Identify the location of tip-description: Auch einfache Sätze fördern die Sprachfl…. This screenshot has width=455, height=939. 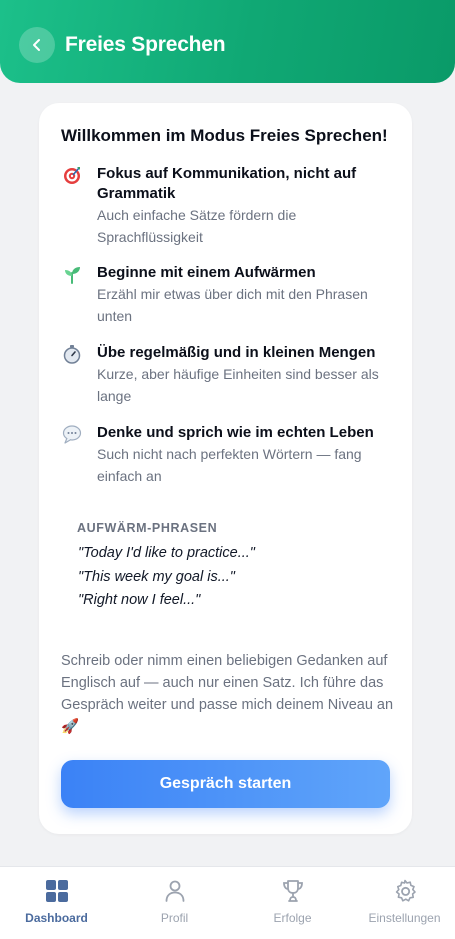
(197, 226).